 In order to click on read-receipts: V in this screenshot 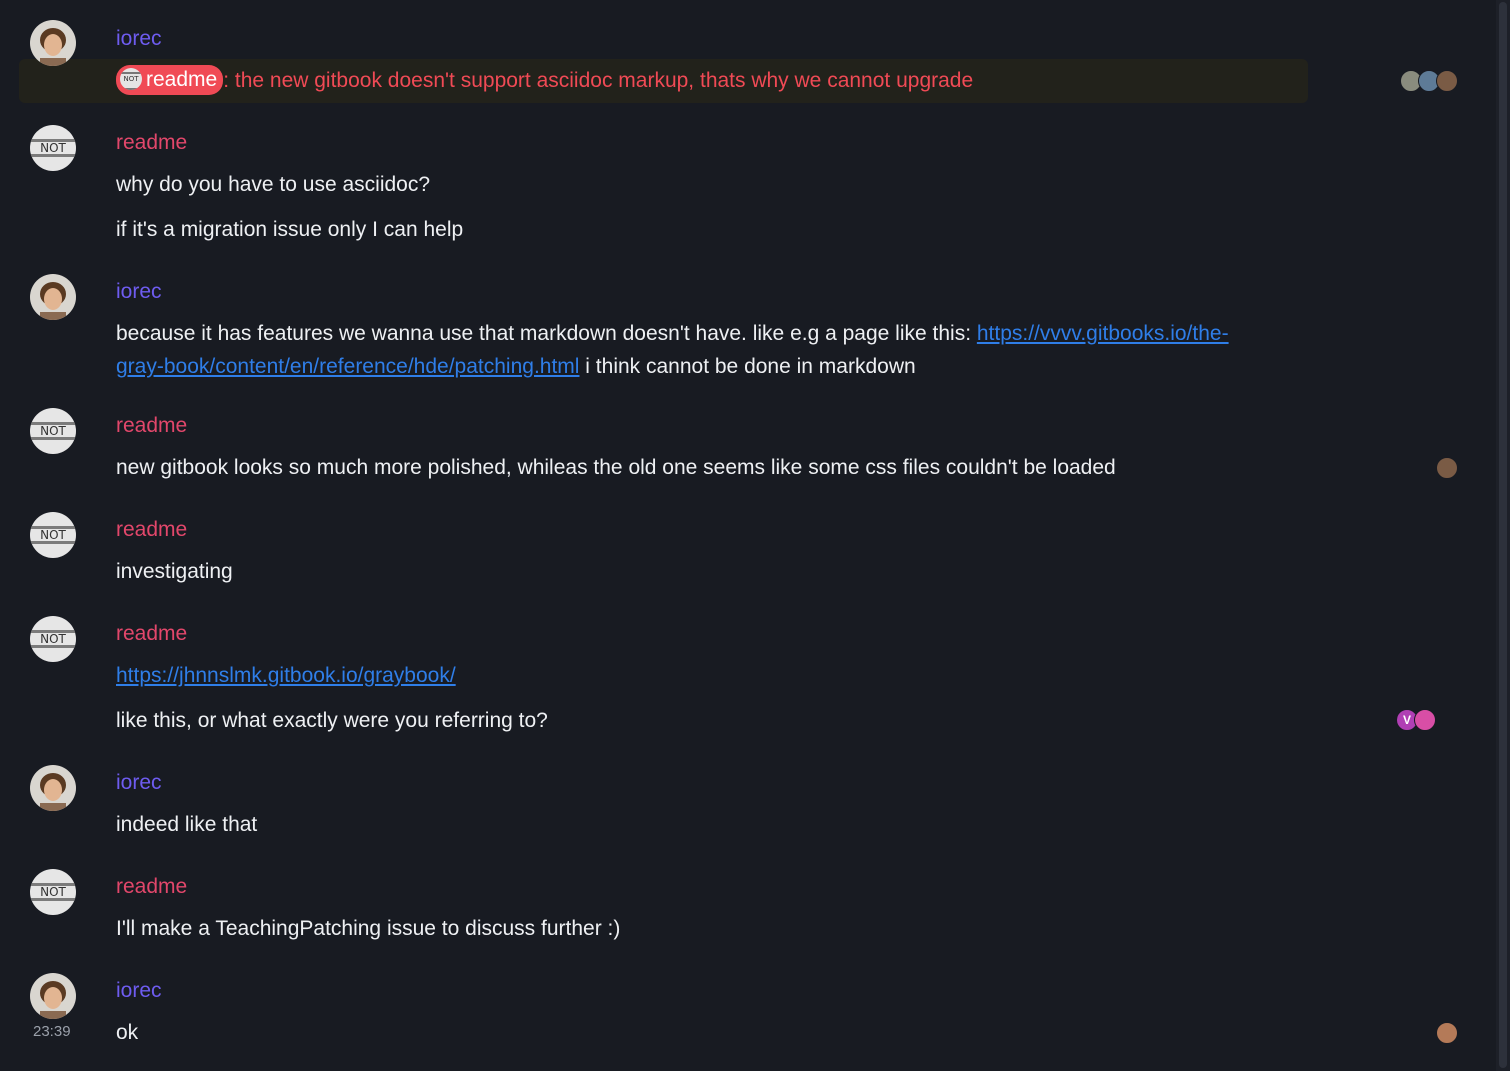, I will do `click(1416, 720)`.